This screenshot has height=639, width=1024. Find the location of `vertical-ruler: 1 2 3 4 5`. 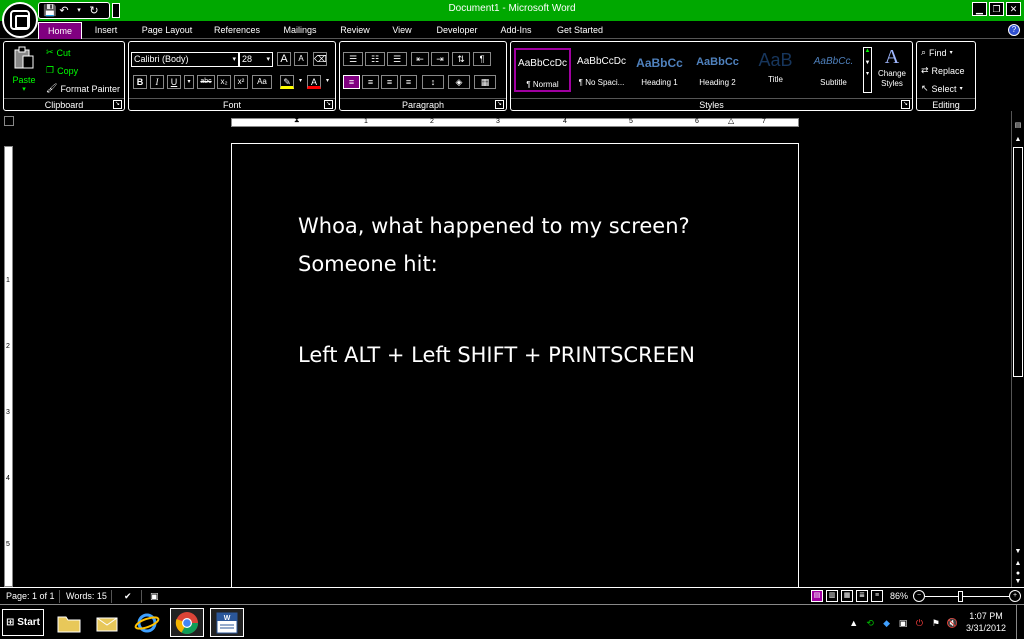

vertical-ruler: 1 2 3 4 5 is located at coordinates (8, 366).